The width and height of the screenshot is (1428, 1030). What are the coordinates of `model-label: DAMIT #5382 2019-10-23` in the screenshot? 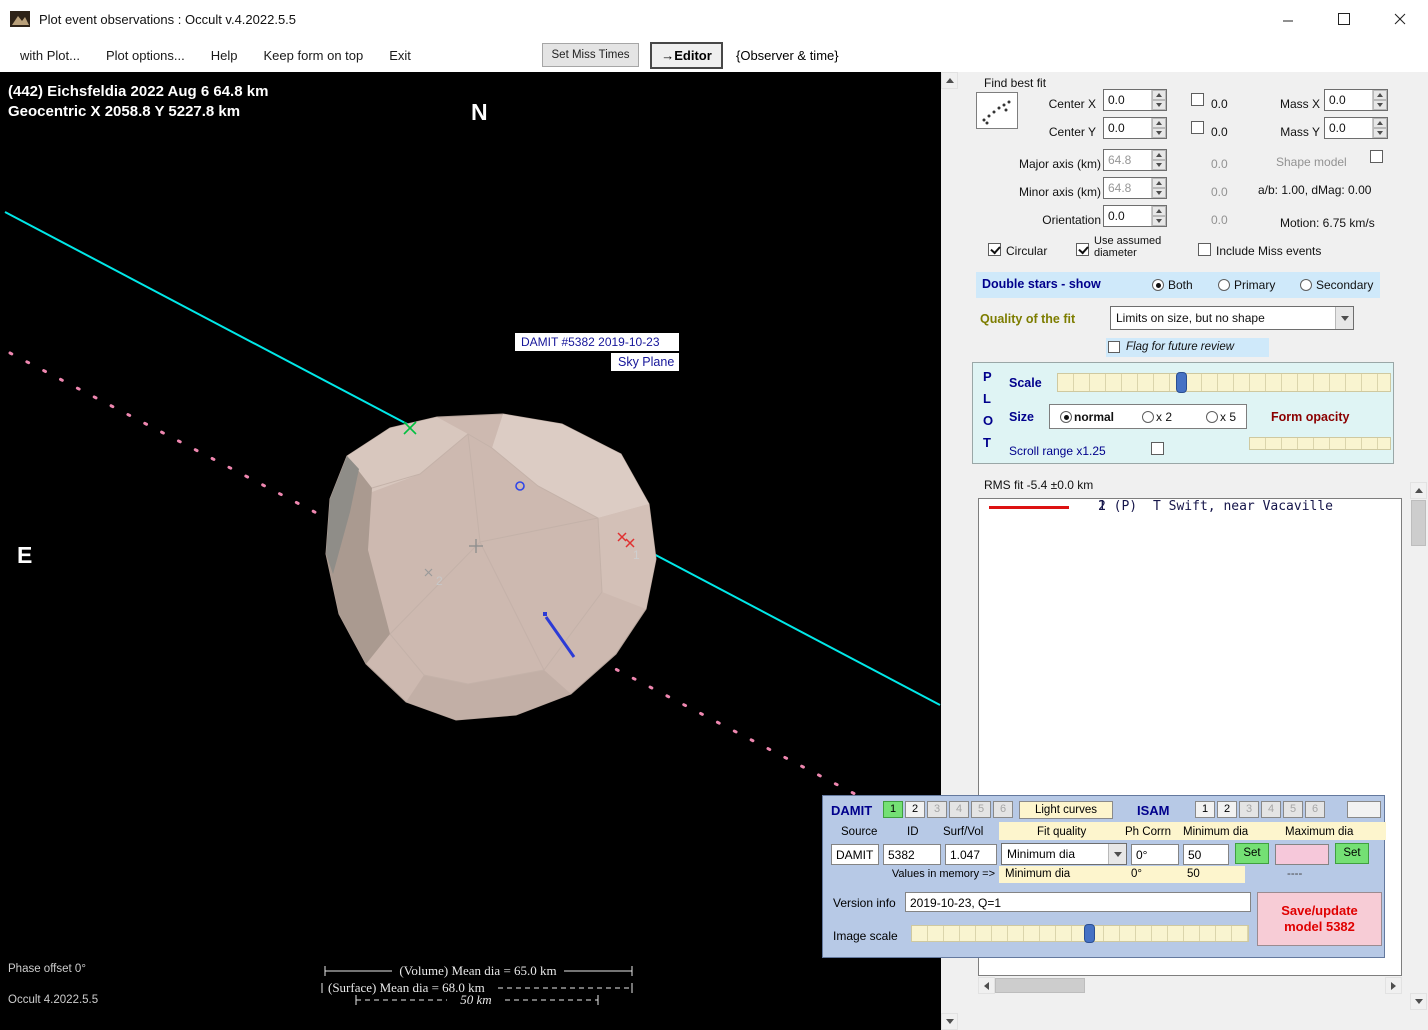 It's located at (590, 342).